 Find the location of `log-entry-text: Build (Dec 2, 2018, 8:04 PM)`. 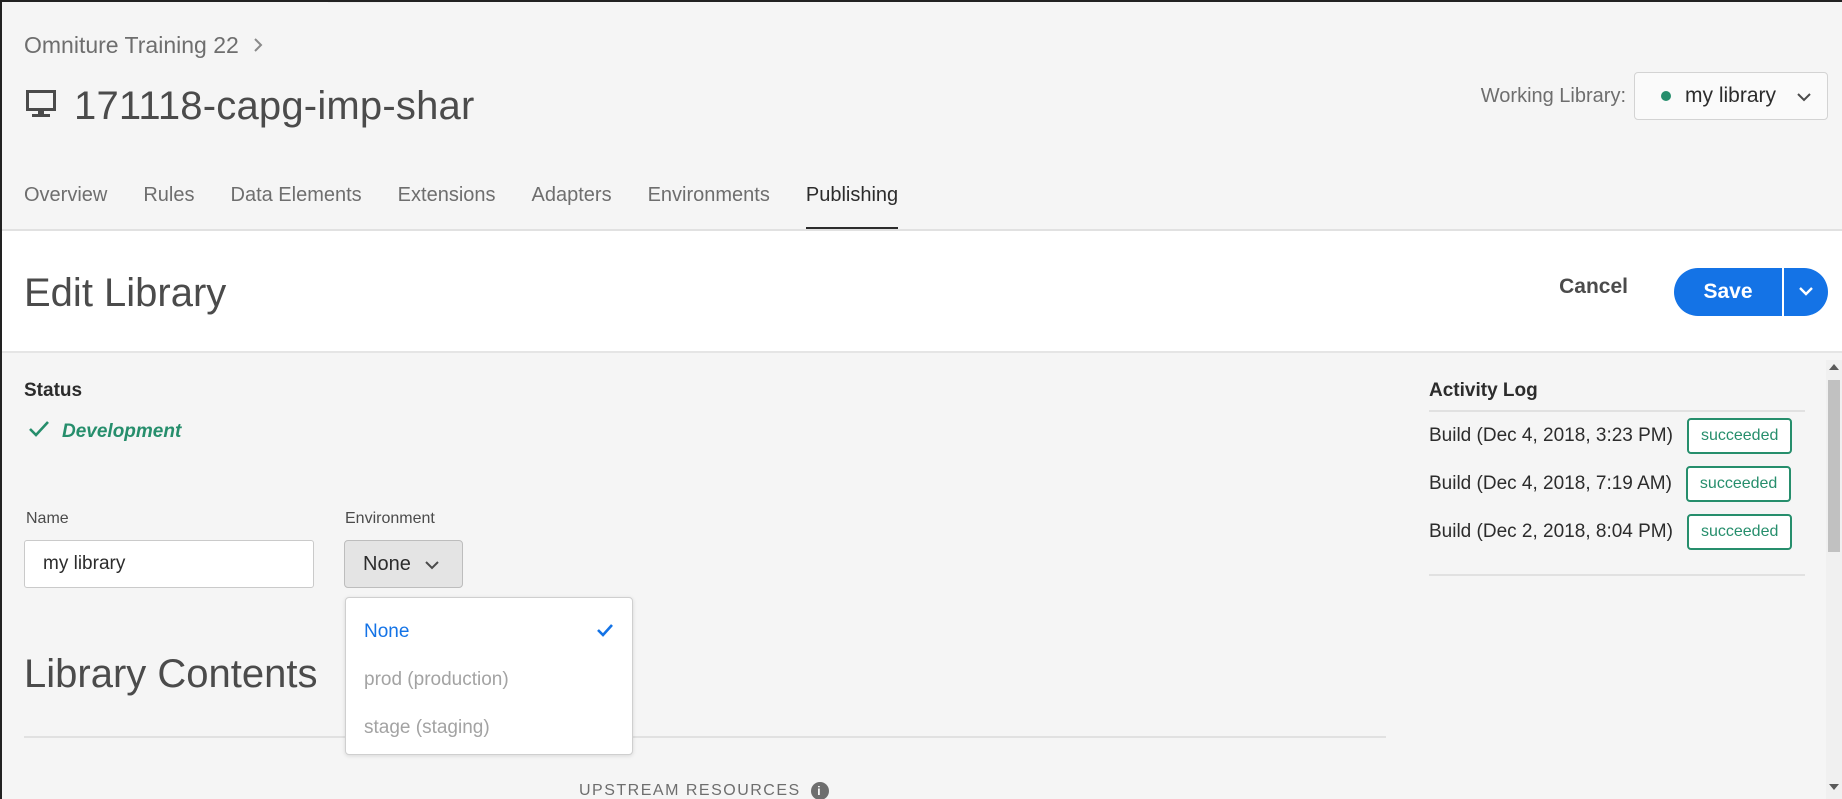

log-entry-text: Build (Dec 2, 2018, 8:04 PM) is located at coordinates (1551, 531).